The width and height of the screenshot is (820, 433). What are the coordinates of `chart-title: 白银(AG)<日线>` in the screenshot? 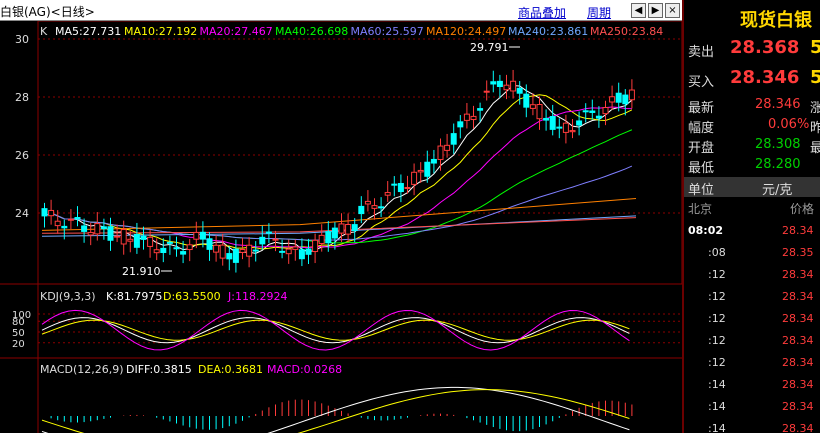 It's located at (47, 12).